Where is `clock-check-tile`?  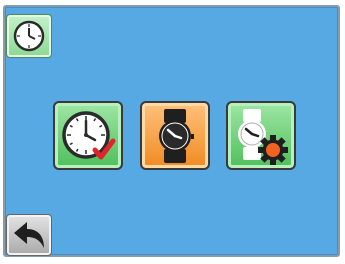
clock-check-tile is located at coordinates (88, 135).